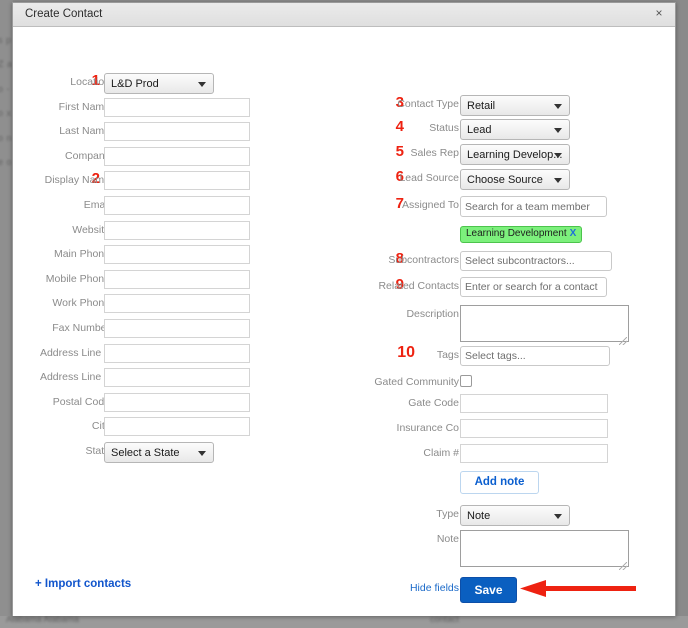  Describe the element at coordinates (659, 14) in the screenshot. I see `close-icon: ×` at that location.